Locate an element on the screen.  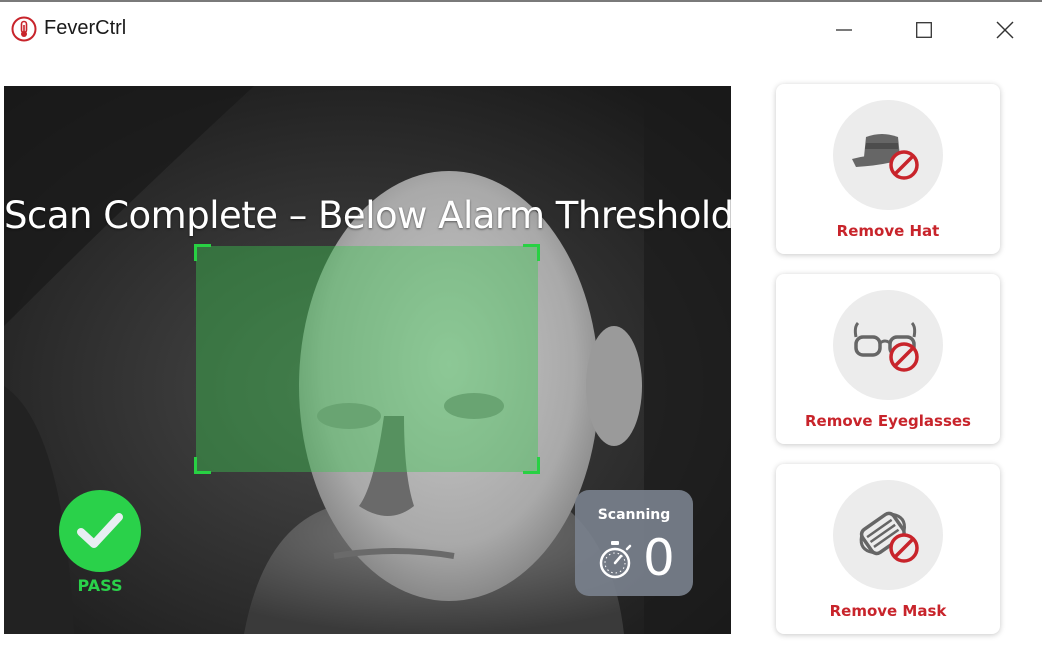
no-mask-icon is located at coordinates (889, 537).